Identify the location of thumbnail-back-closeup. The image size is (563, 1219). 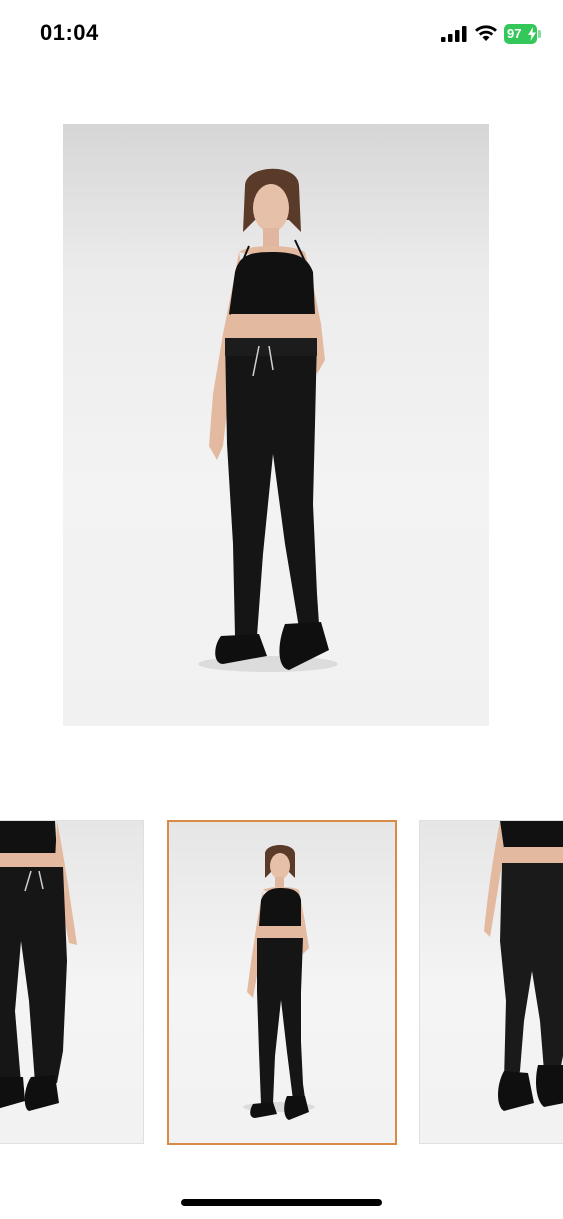
(491, 982).